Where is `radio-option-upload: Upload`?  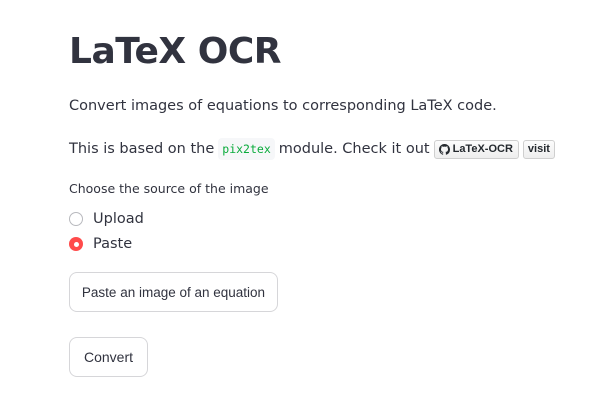
radio-option-upload: Upload is located at coordinates (106, 219).